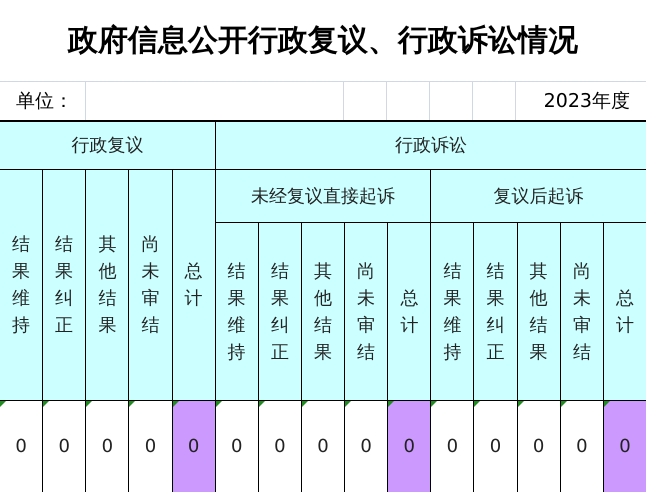  What do you see at coordinates (323, 41) in the screenshot?
I see `table-title: 政府信息公开行政复议、行政诉讼情况` at bounding box center [323, 41].